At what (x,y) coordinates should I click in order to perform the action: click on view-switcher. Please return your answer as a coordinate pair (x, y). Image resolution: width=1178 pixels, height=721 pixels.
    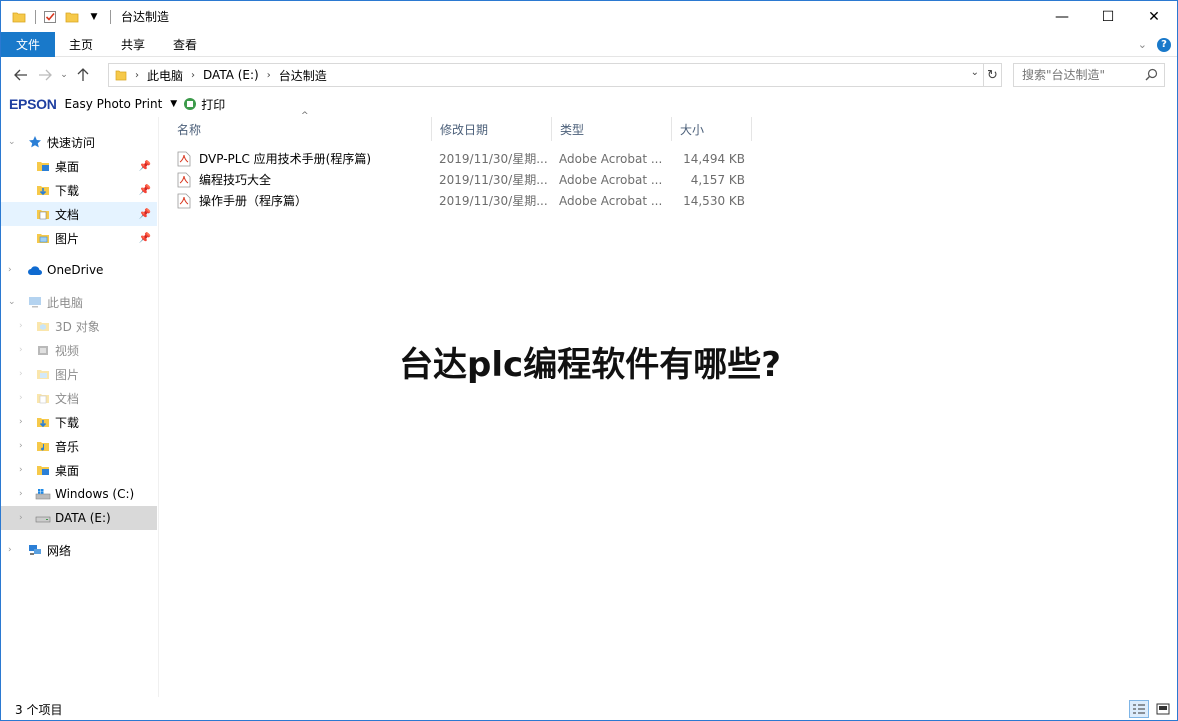
    Looking at the image, I should click on (1151, 709).